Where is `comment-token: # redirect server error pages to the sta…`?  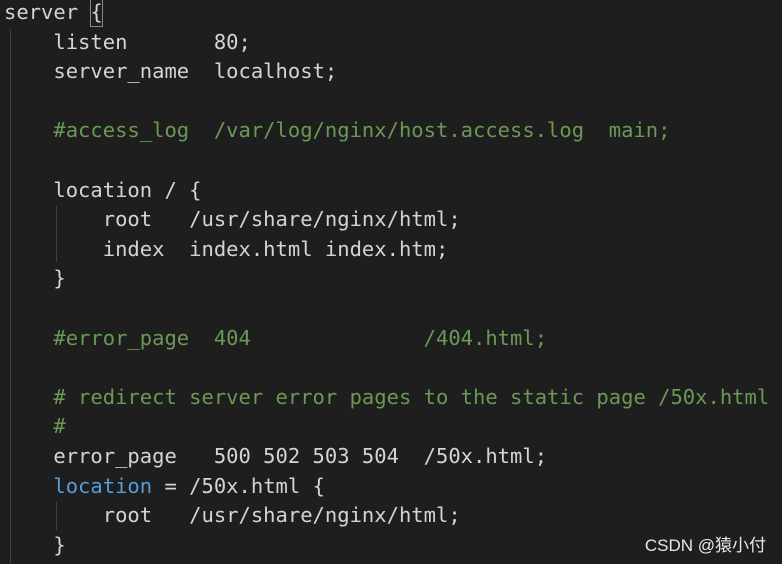 comment-token: # redirect server error pages to the sta… is located at coordinates (387, 396).